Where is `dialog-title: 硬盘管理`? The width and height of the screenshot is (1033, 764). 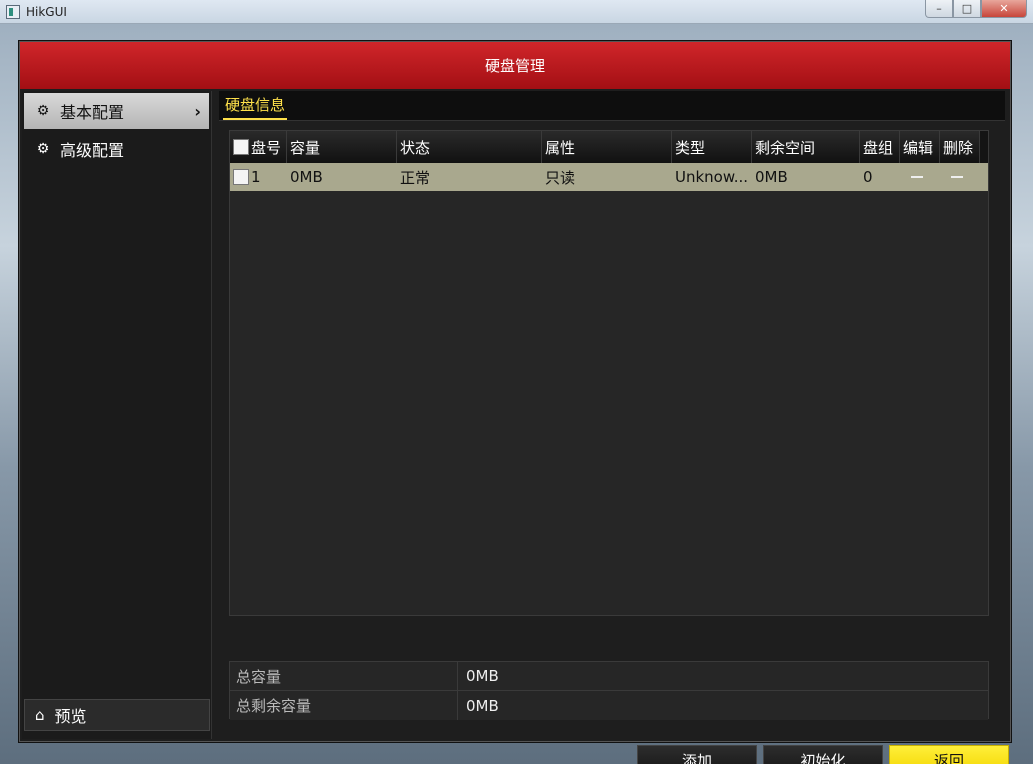 dialog-title: 硬盘管理 is located at coordinates (514, 66).